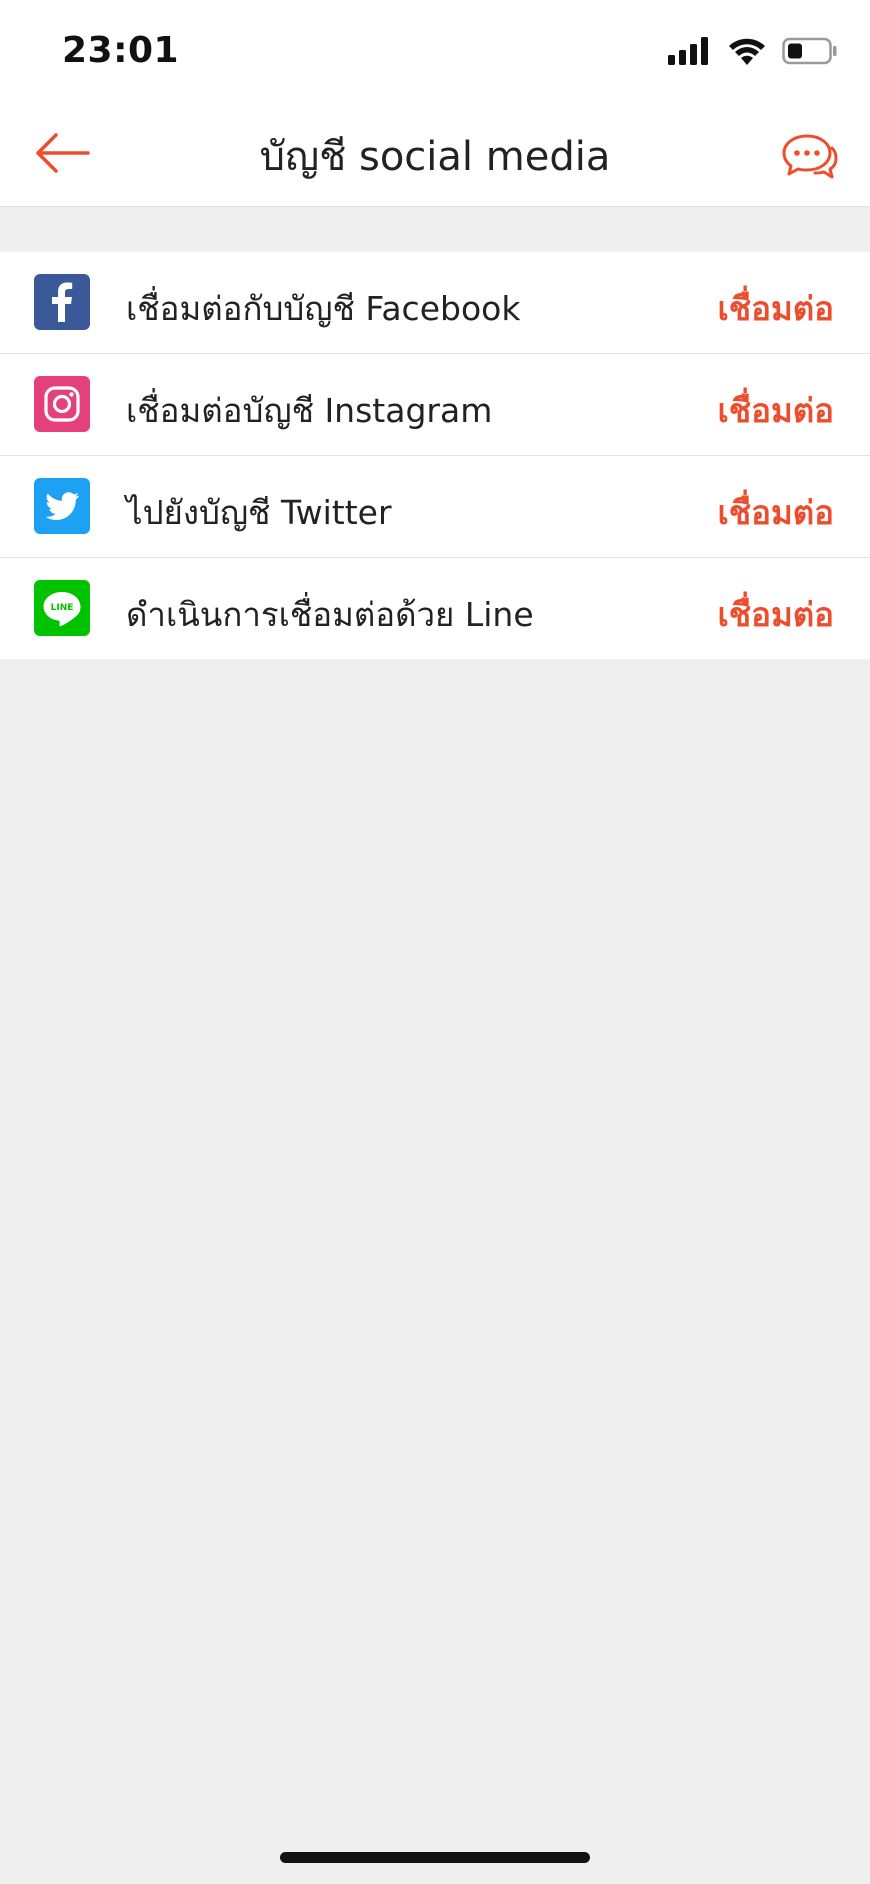  Describe the element at coordinates (62, 302) in the screenshot. I see `facebook-icon` at that location.